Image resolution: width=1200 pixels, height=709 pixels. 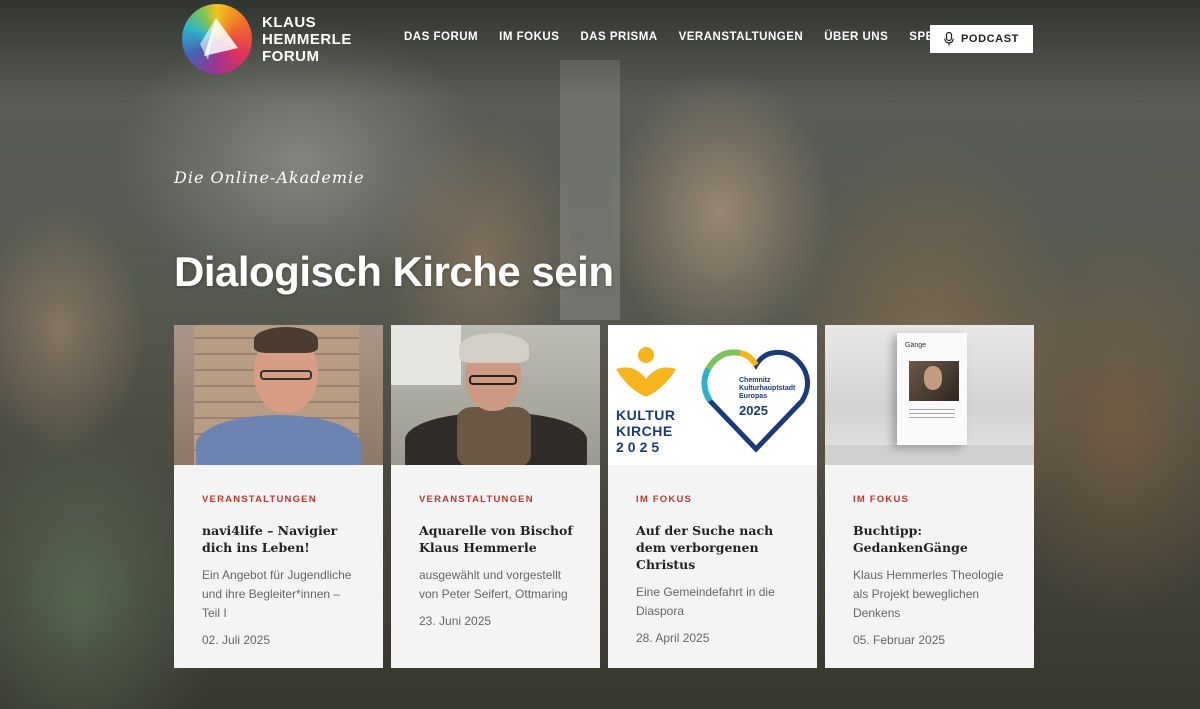 I want to click on nav-item-im-fokus: IM FOKUS, so click(x=529, y=37).